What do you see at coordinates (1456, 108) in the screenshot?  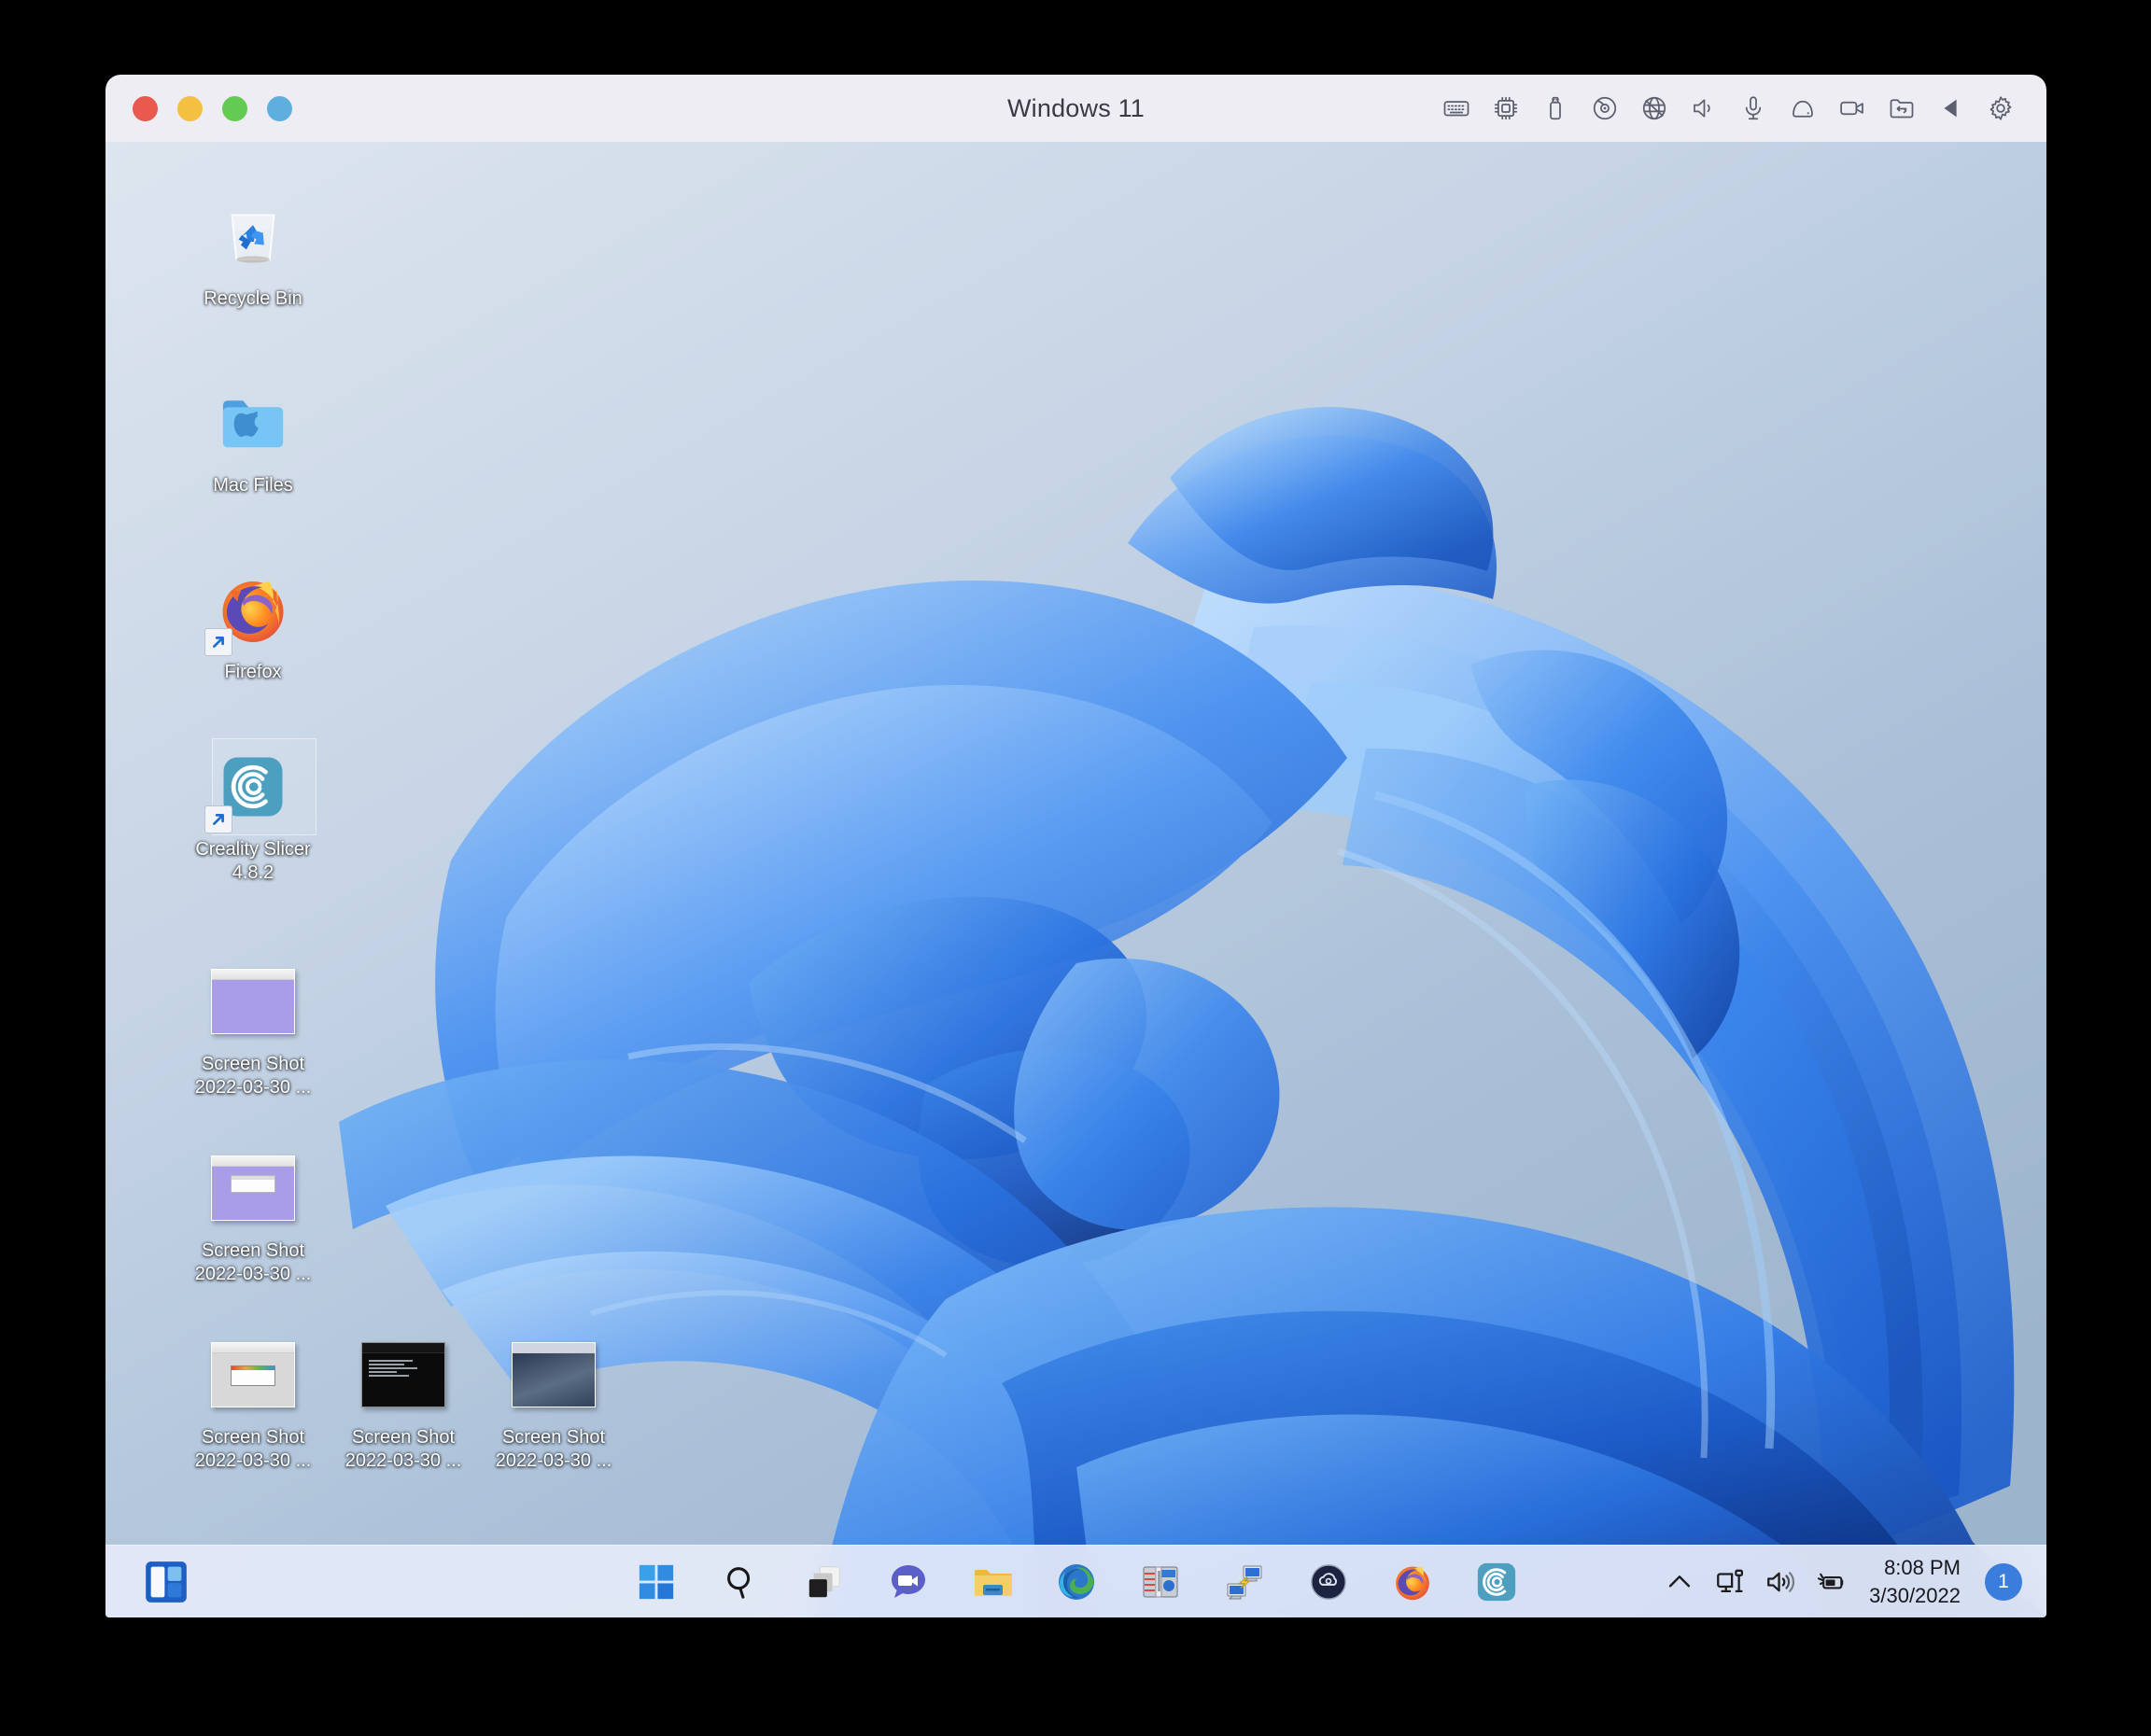 I see `keyboard-icon` at bounding box center [1456, 108].